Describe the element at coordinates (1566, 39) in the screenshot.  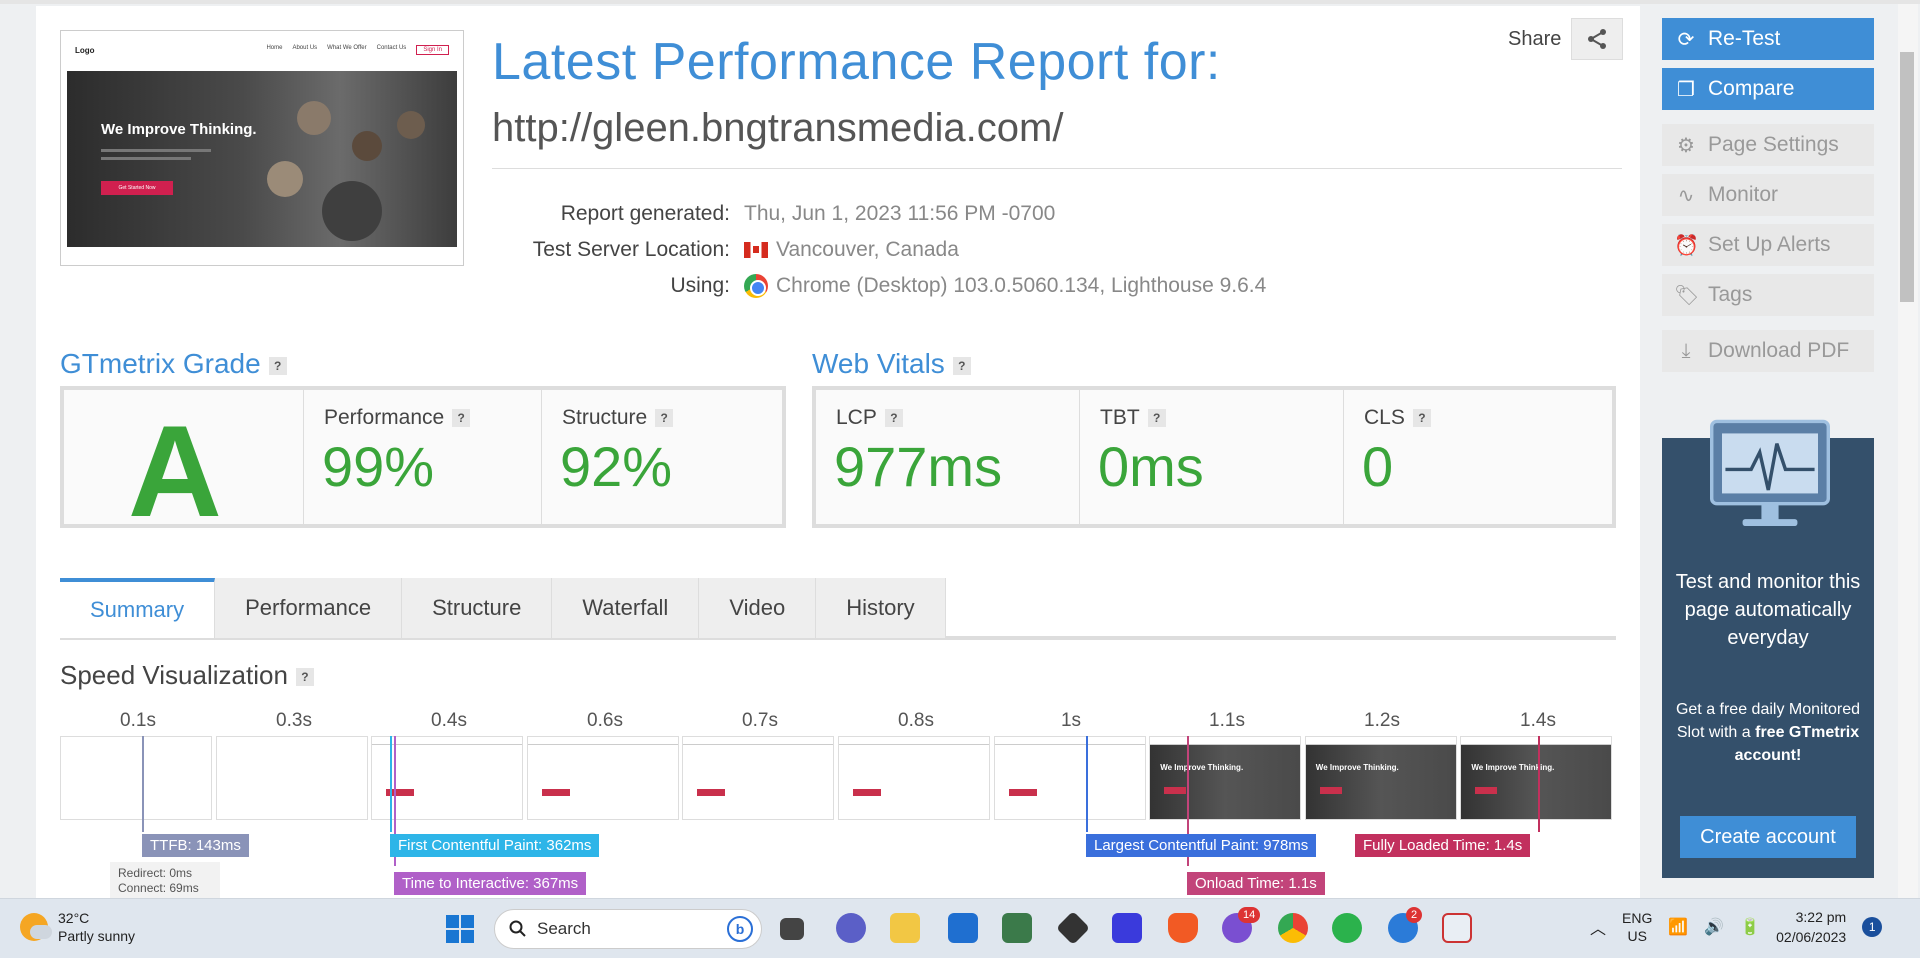
I see `share-control: Share` at that location.